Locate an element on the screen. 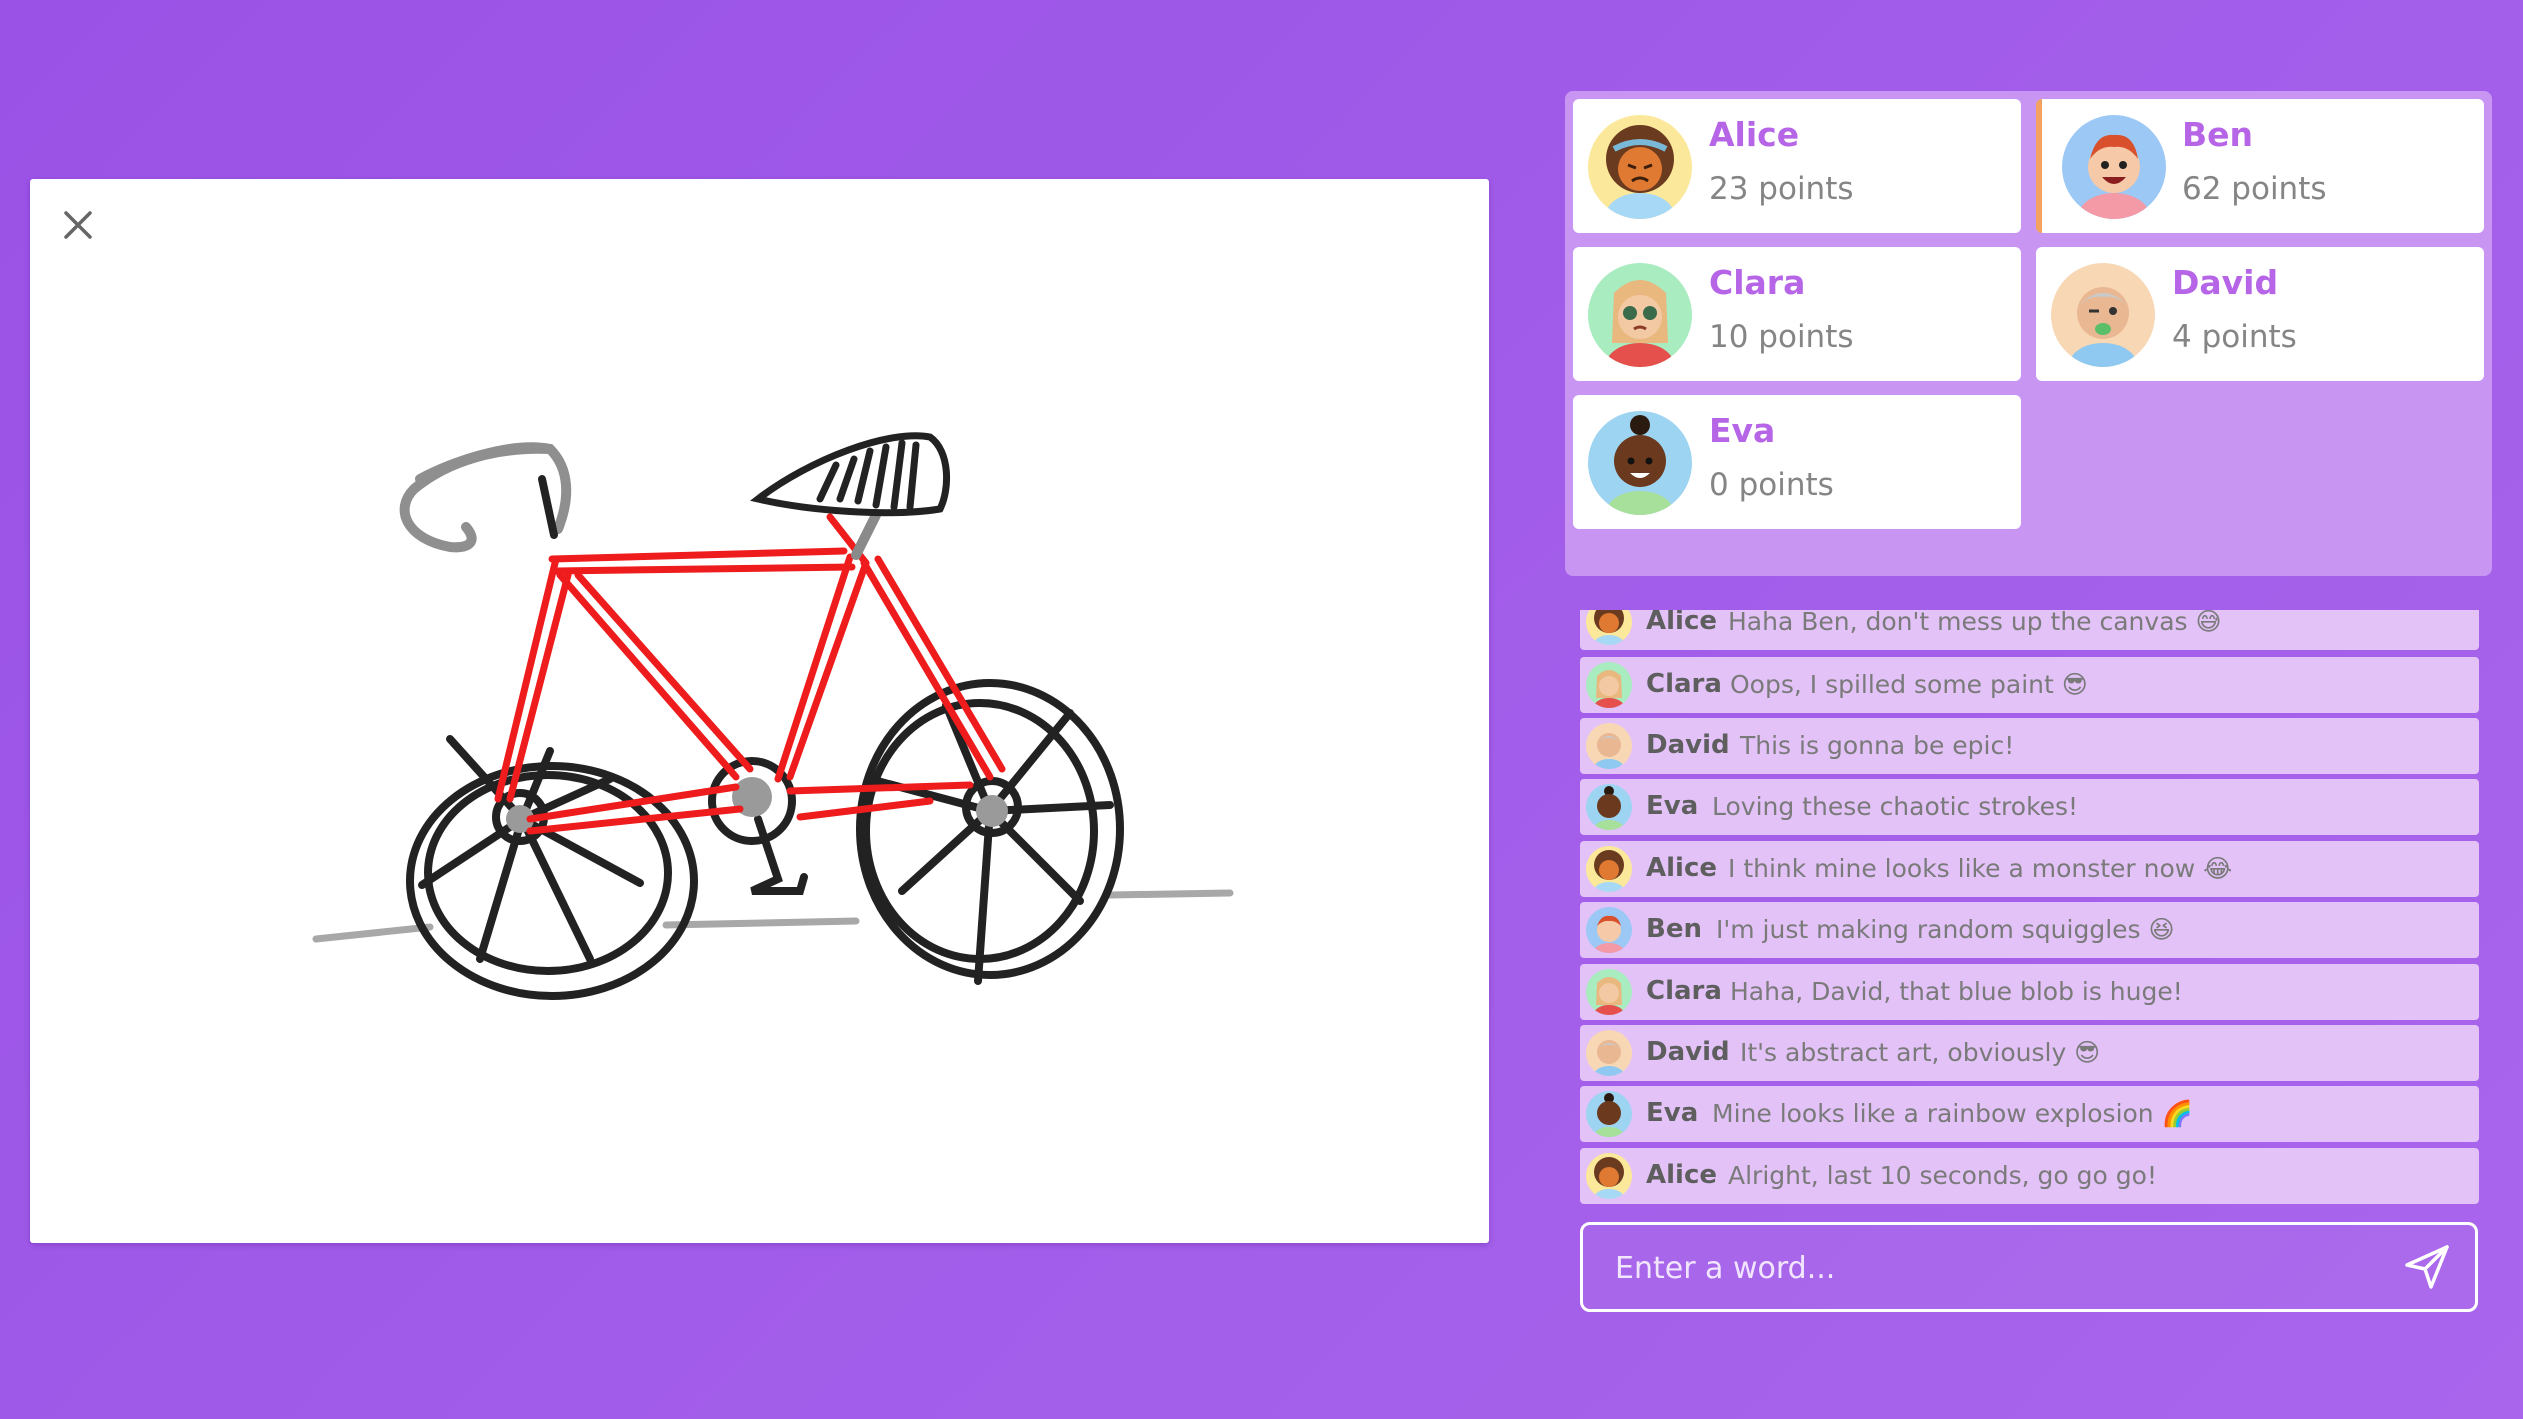 This screenshot has width=2523, height=1419. chat-text: Alright, last 10 seconds, go go go! is located at coordinates (1942, 1175).